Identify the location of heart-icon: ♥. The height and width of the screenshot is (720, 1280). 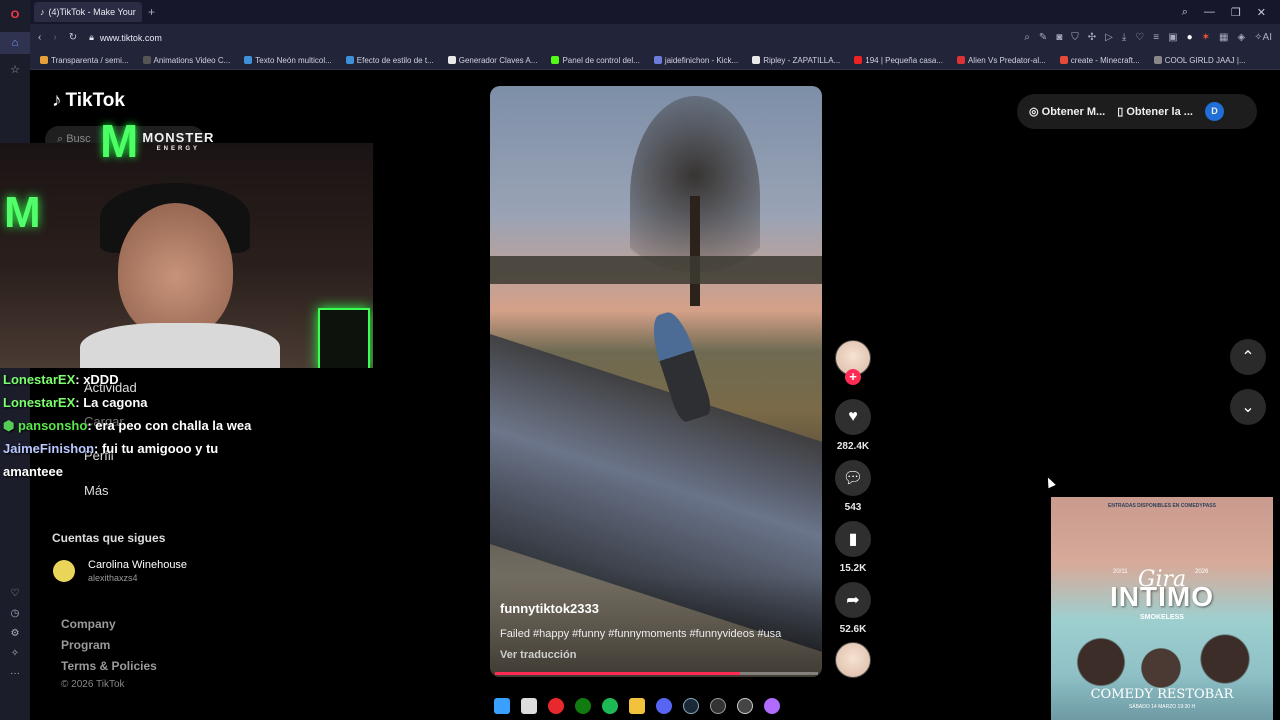
(853, 416).